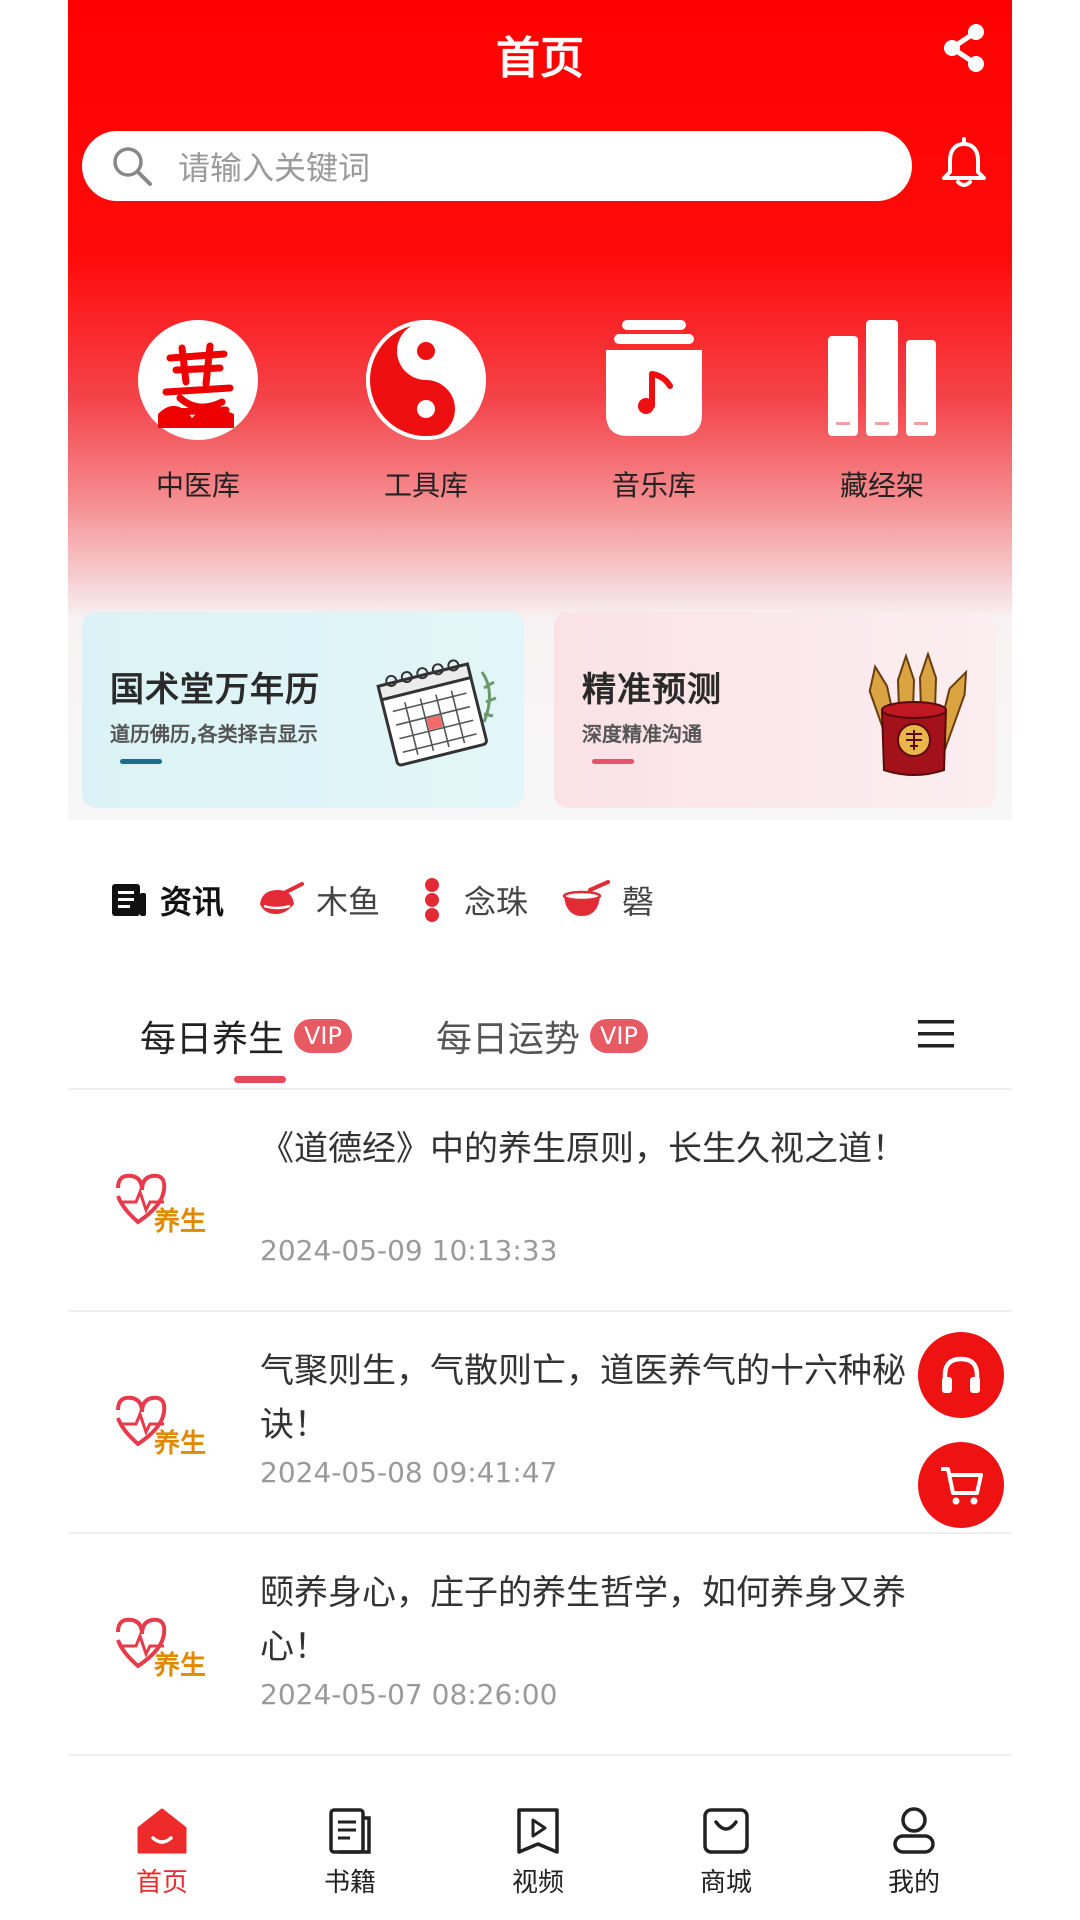  What do you see at coordinates (652, 690) in the screenshot?
I see `banner-title: 精准预测` at bounding box center [652, 690].